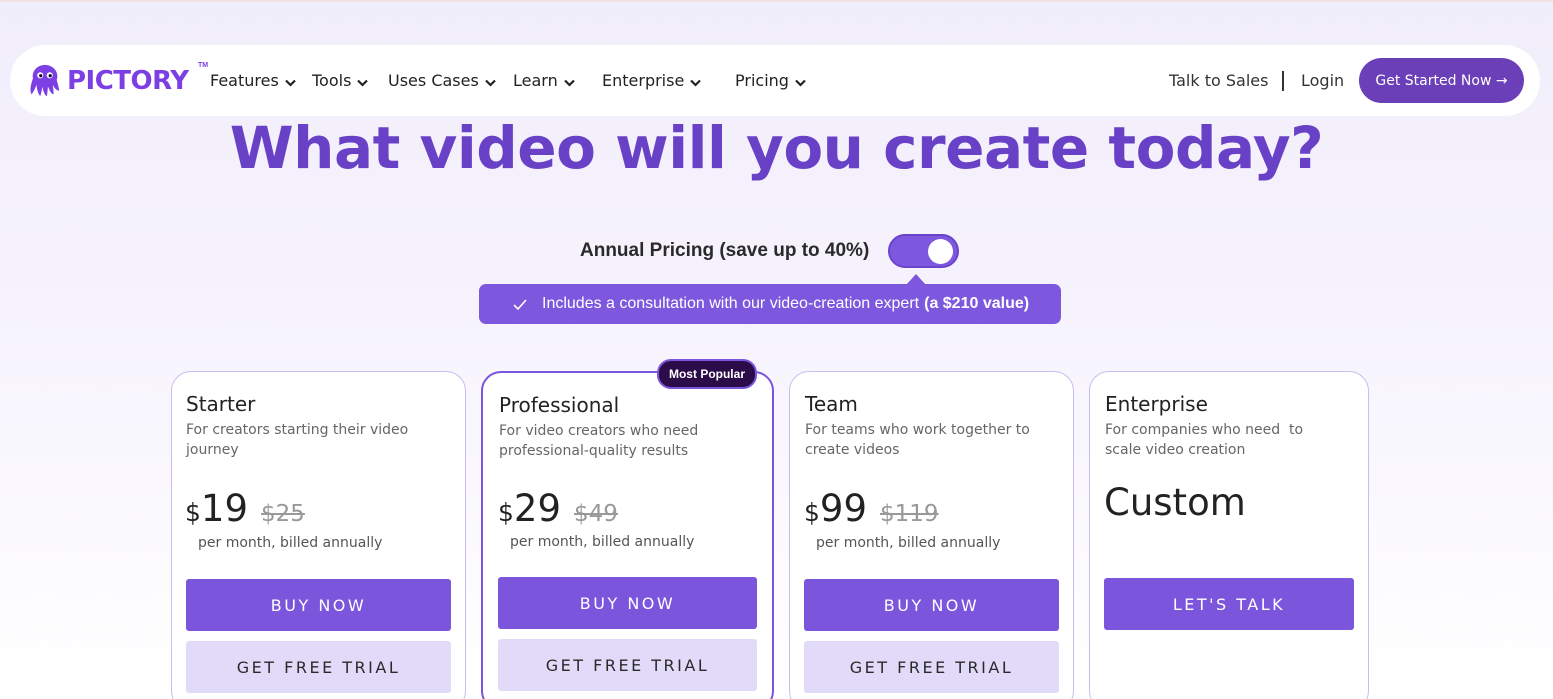  What do you see at coordinates (1229, 604) in the screenshot?
I see `lets-talk-button: LET'S TALK` at bounding box center [1229, 604].